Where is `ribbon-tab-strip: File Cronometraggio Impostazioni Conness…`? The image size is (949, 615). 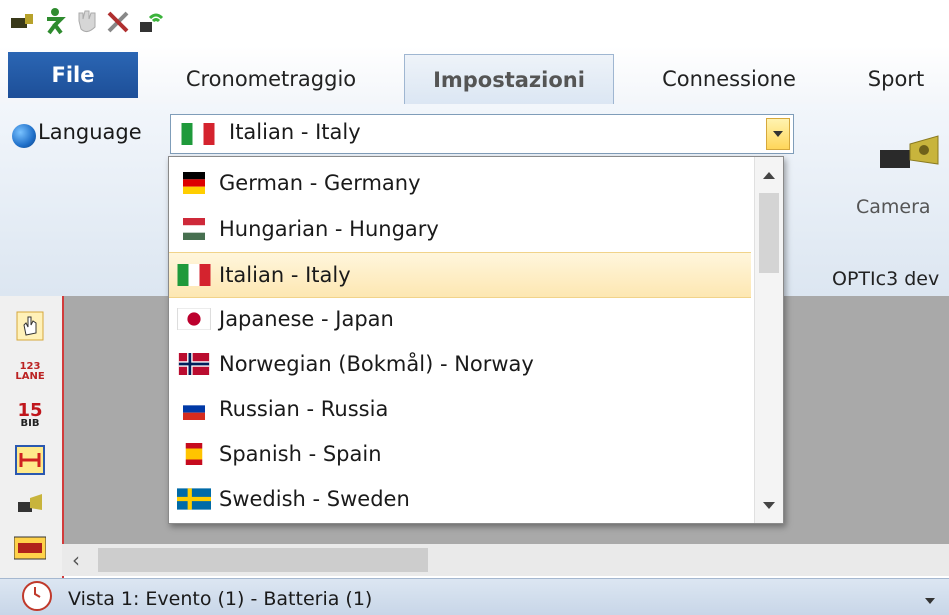
ribbon-tab-strip: File Cronometraggio Impostazioni Conness… is located at coordinates (474, 75).